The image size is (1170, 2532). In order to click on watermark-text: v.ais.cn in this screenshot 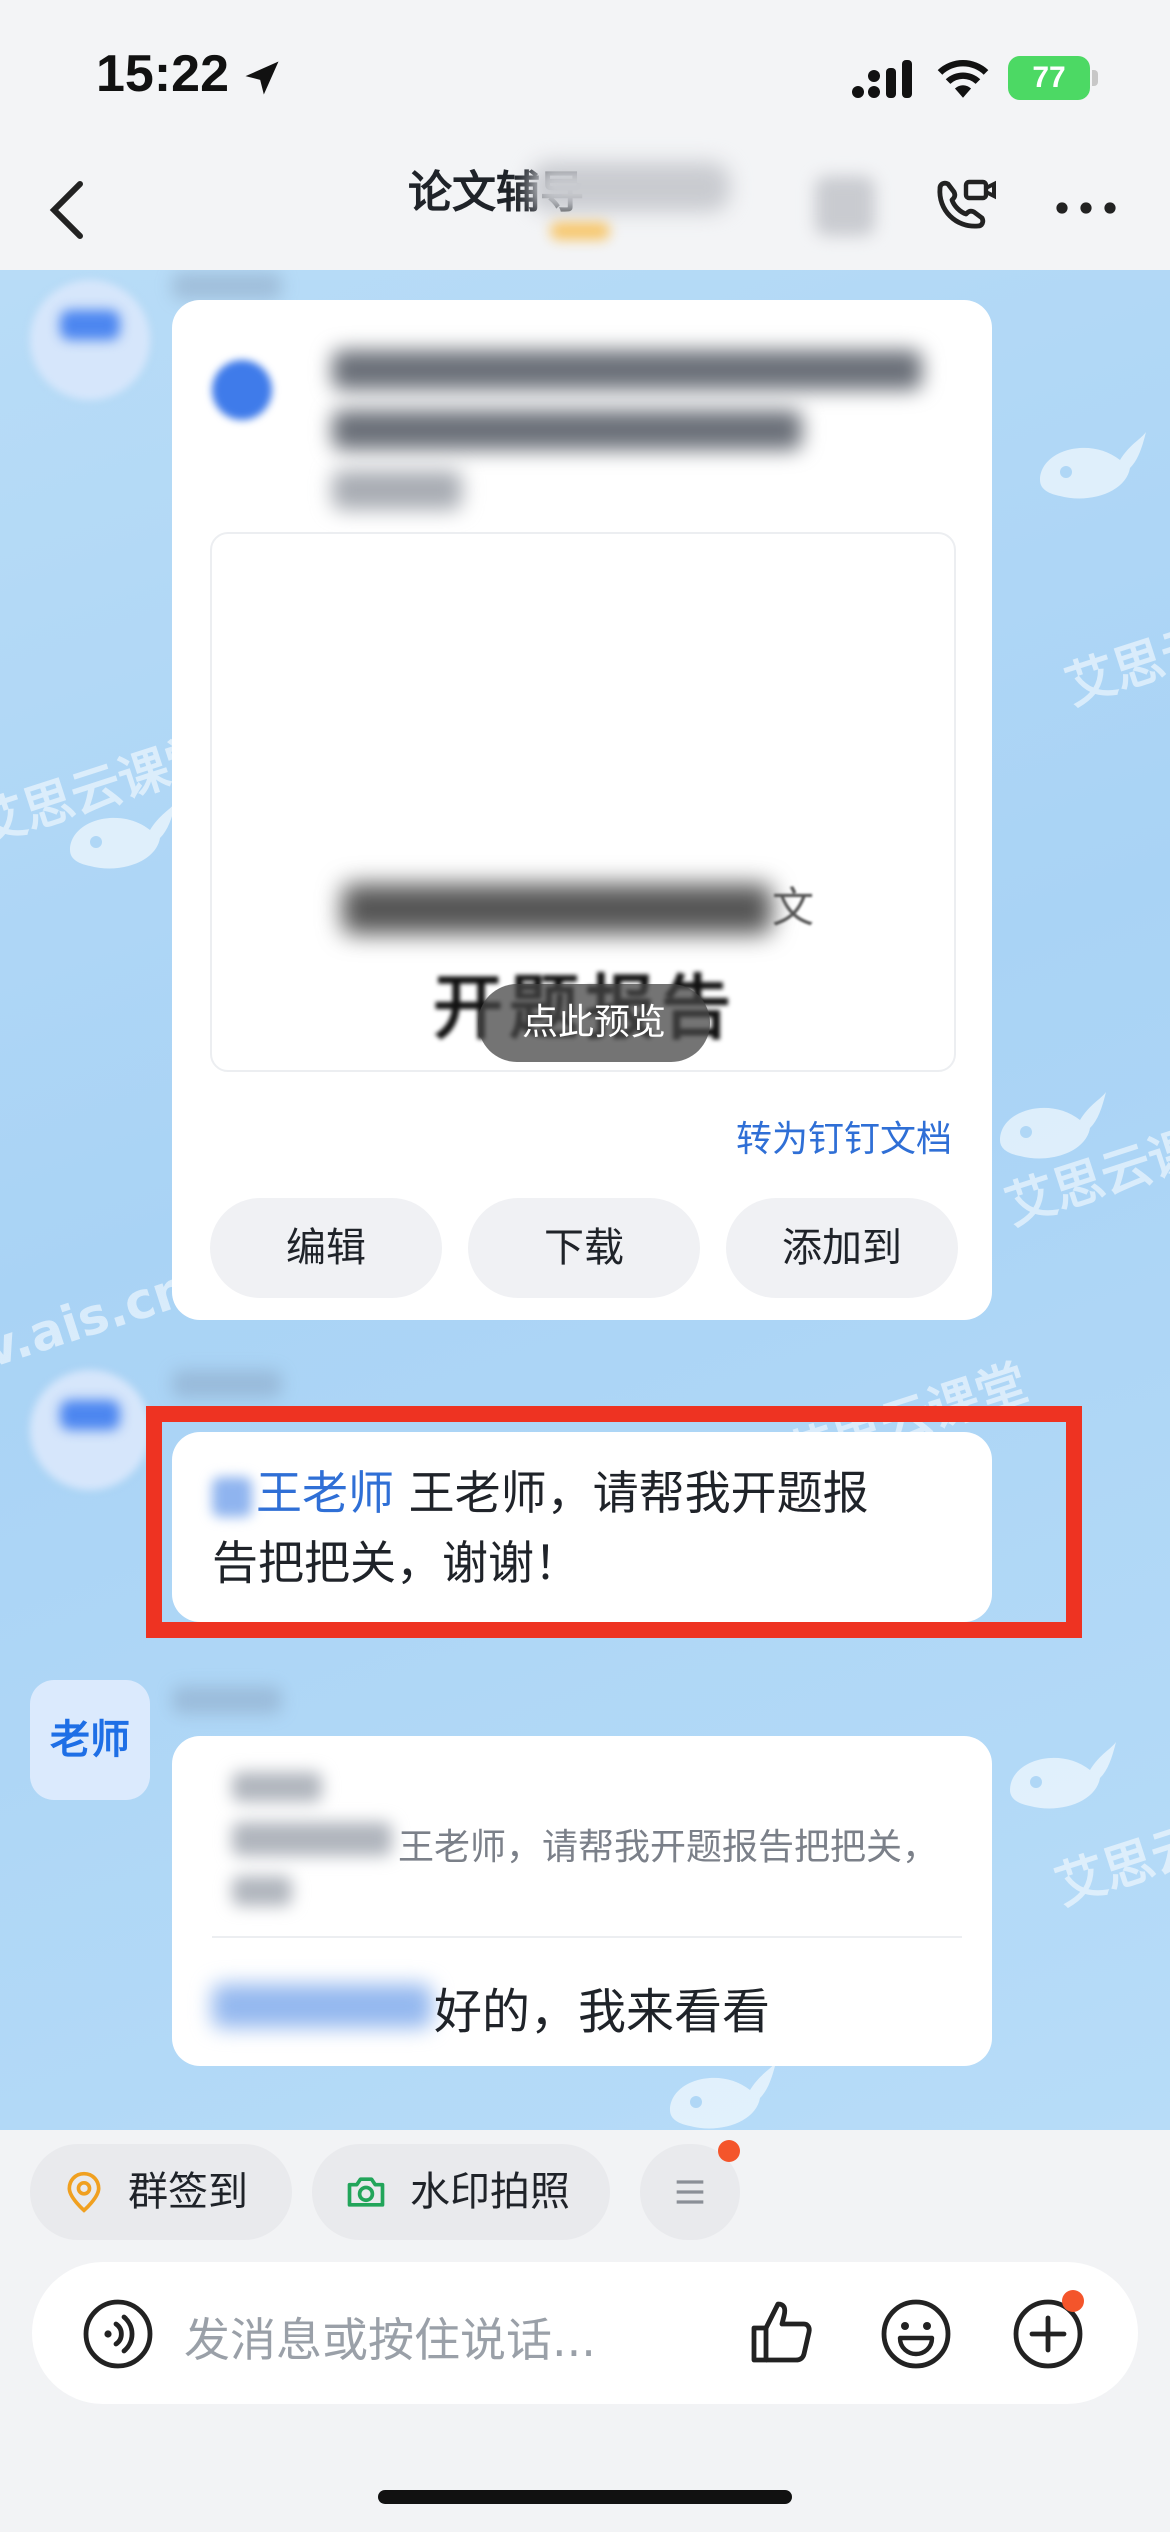, I will do `click(98, 1319)`.